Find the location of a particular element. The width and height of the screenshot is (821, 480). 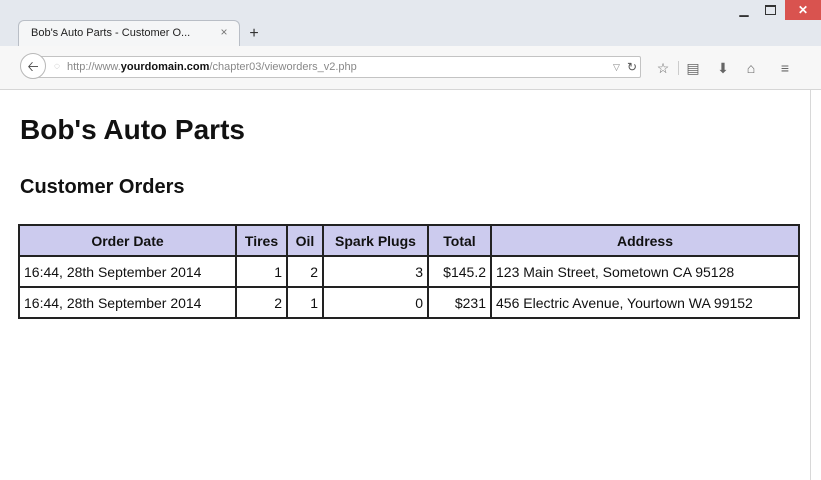

tab-active: Bob's Auto Parts - Customer O... × is located at coordinates (129, 33).